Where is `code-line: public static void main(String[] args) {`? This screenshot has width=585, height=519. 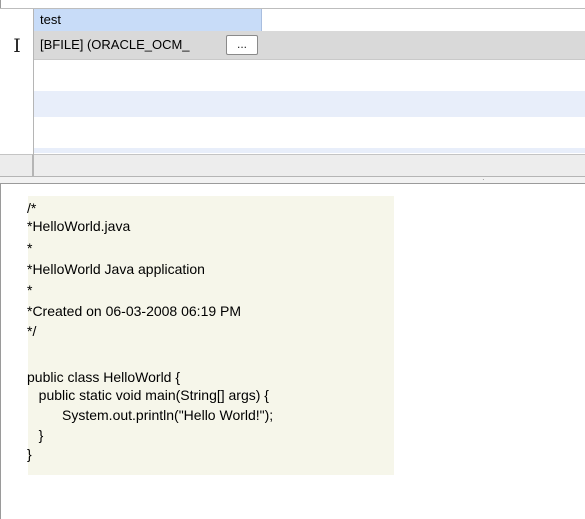 code-line: public static void main(String[] args) { is located at coordinates (148, 395).